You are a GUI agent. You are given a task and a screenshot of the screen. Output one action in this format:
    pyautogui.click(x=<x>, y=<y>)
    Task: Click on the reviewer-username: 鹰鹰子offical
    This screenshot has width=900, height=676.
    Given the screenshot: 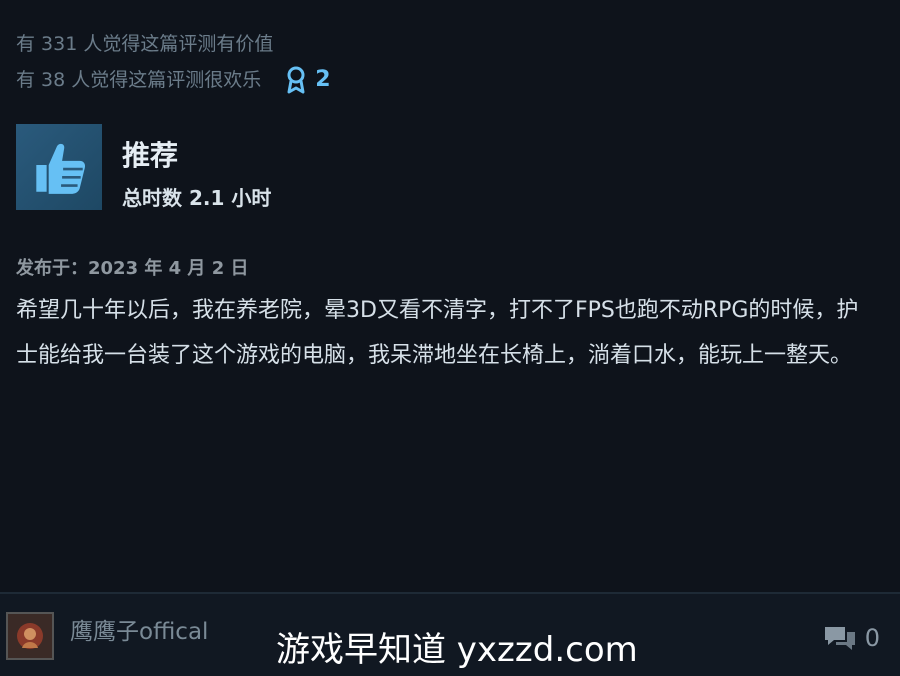 What is the action you would take?
    pyautogui.click(x=139, y=629)
    